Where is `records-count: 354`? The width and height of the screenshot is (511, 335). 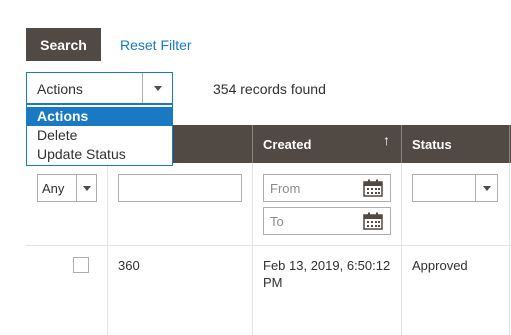 records-count: 354 is located at coordinates (225, 89).